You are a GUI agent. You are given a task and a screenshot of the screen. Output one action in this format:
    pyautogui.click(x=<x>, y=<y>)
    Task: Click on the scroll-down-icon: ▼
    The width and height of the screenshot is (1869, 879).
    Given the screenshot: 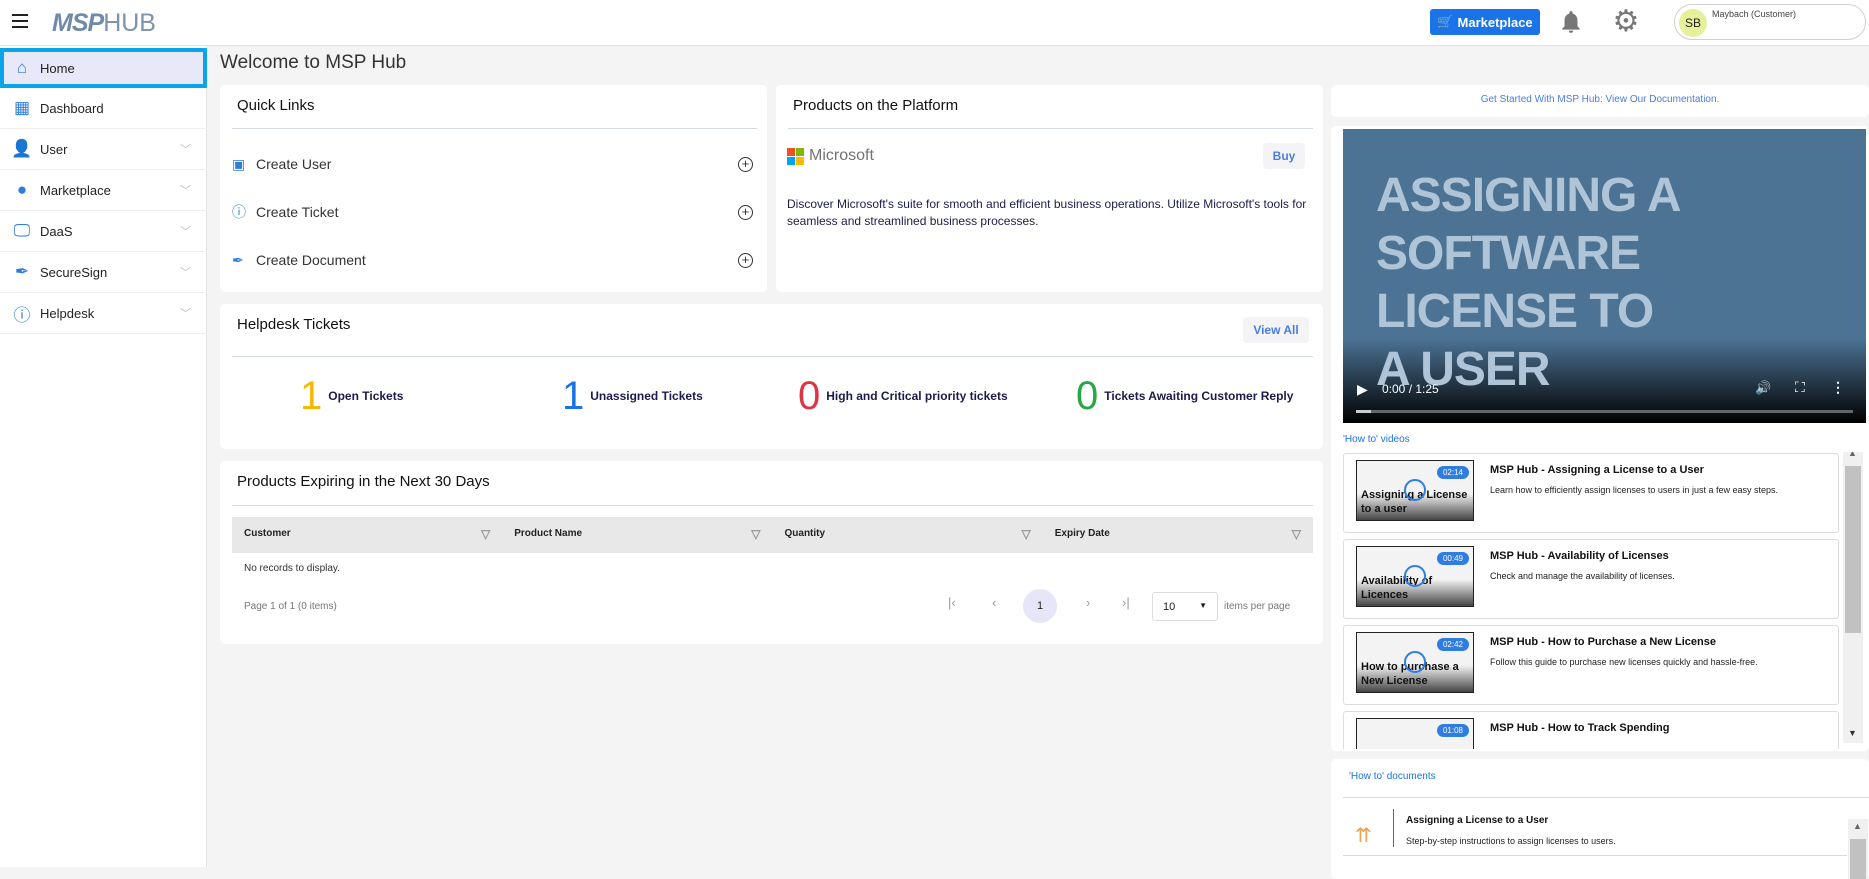 What is the action you would take?
    pyautogui.click(x=1852, y=733)
    